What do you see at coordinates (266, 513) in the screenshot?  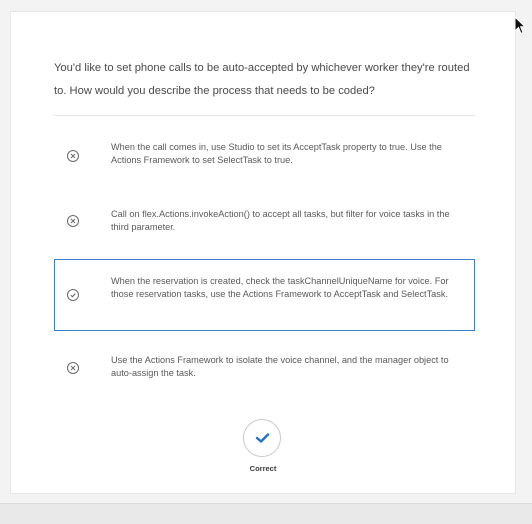 I see `bottom-strip` at bounding box center [266, 513].